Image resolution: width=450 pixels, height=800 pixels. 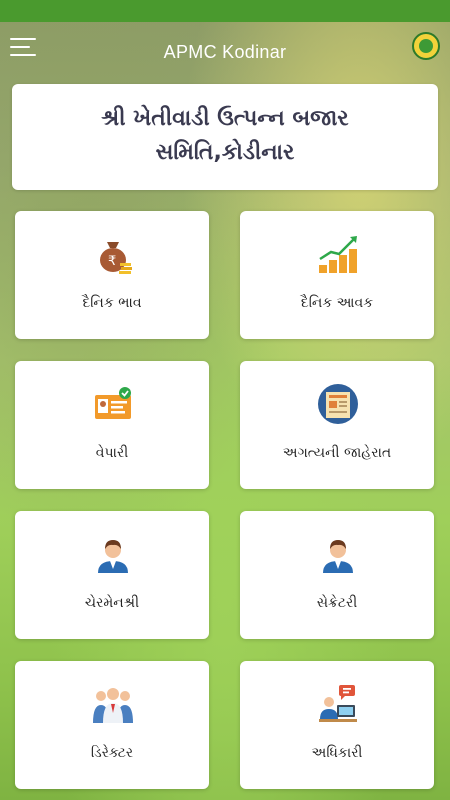 I want to click on tile-important-notices: અગત્યની જાહેરાત, so click(x=337, y=425).